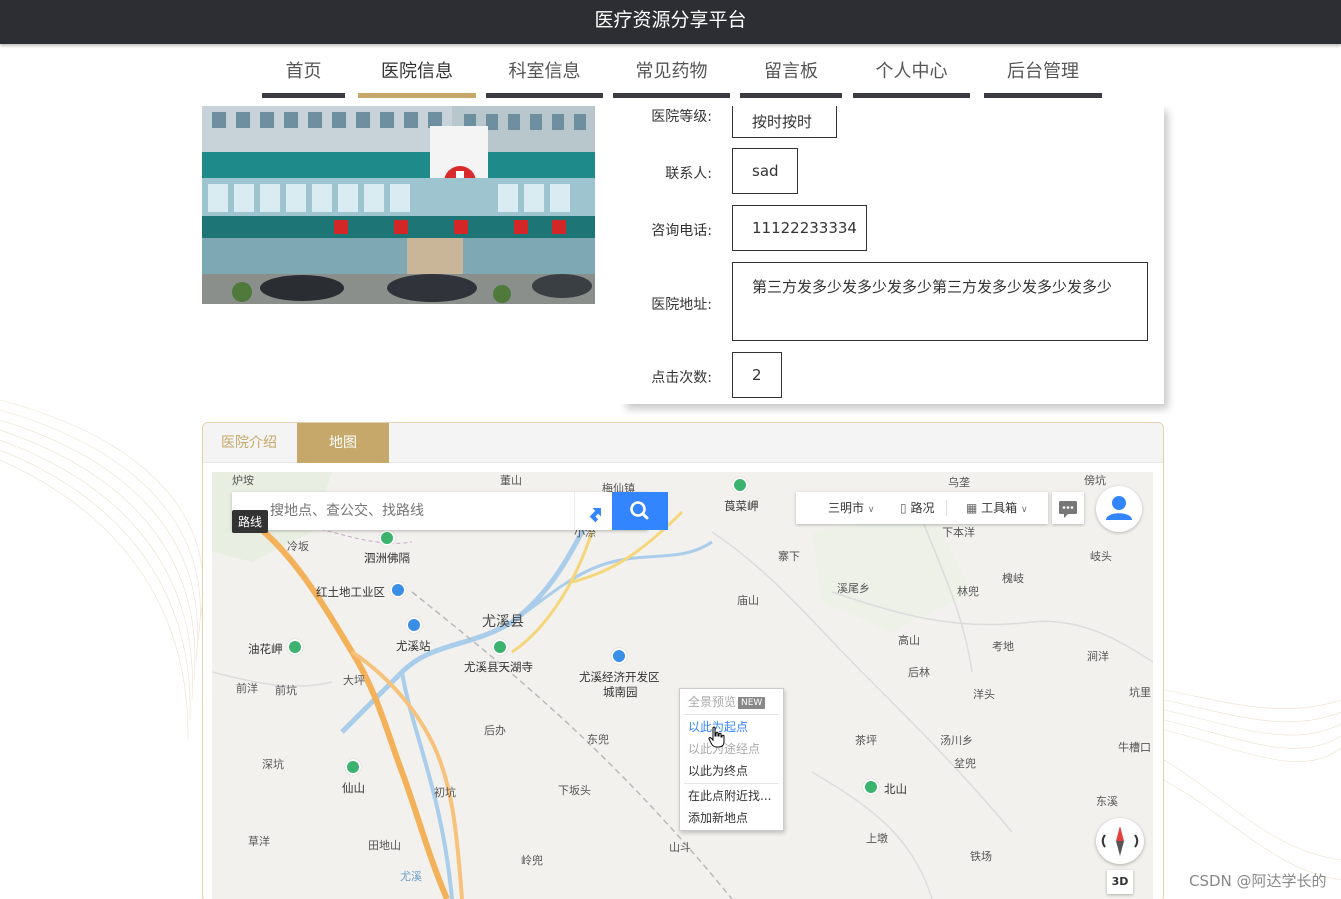 The height and width of the screenshot is (899, 1341). Describe the element at coordinates (503, 622) in the screenshot. I see `map-label-county: 尤溪县` at that location.